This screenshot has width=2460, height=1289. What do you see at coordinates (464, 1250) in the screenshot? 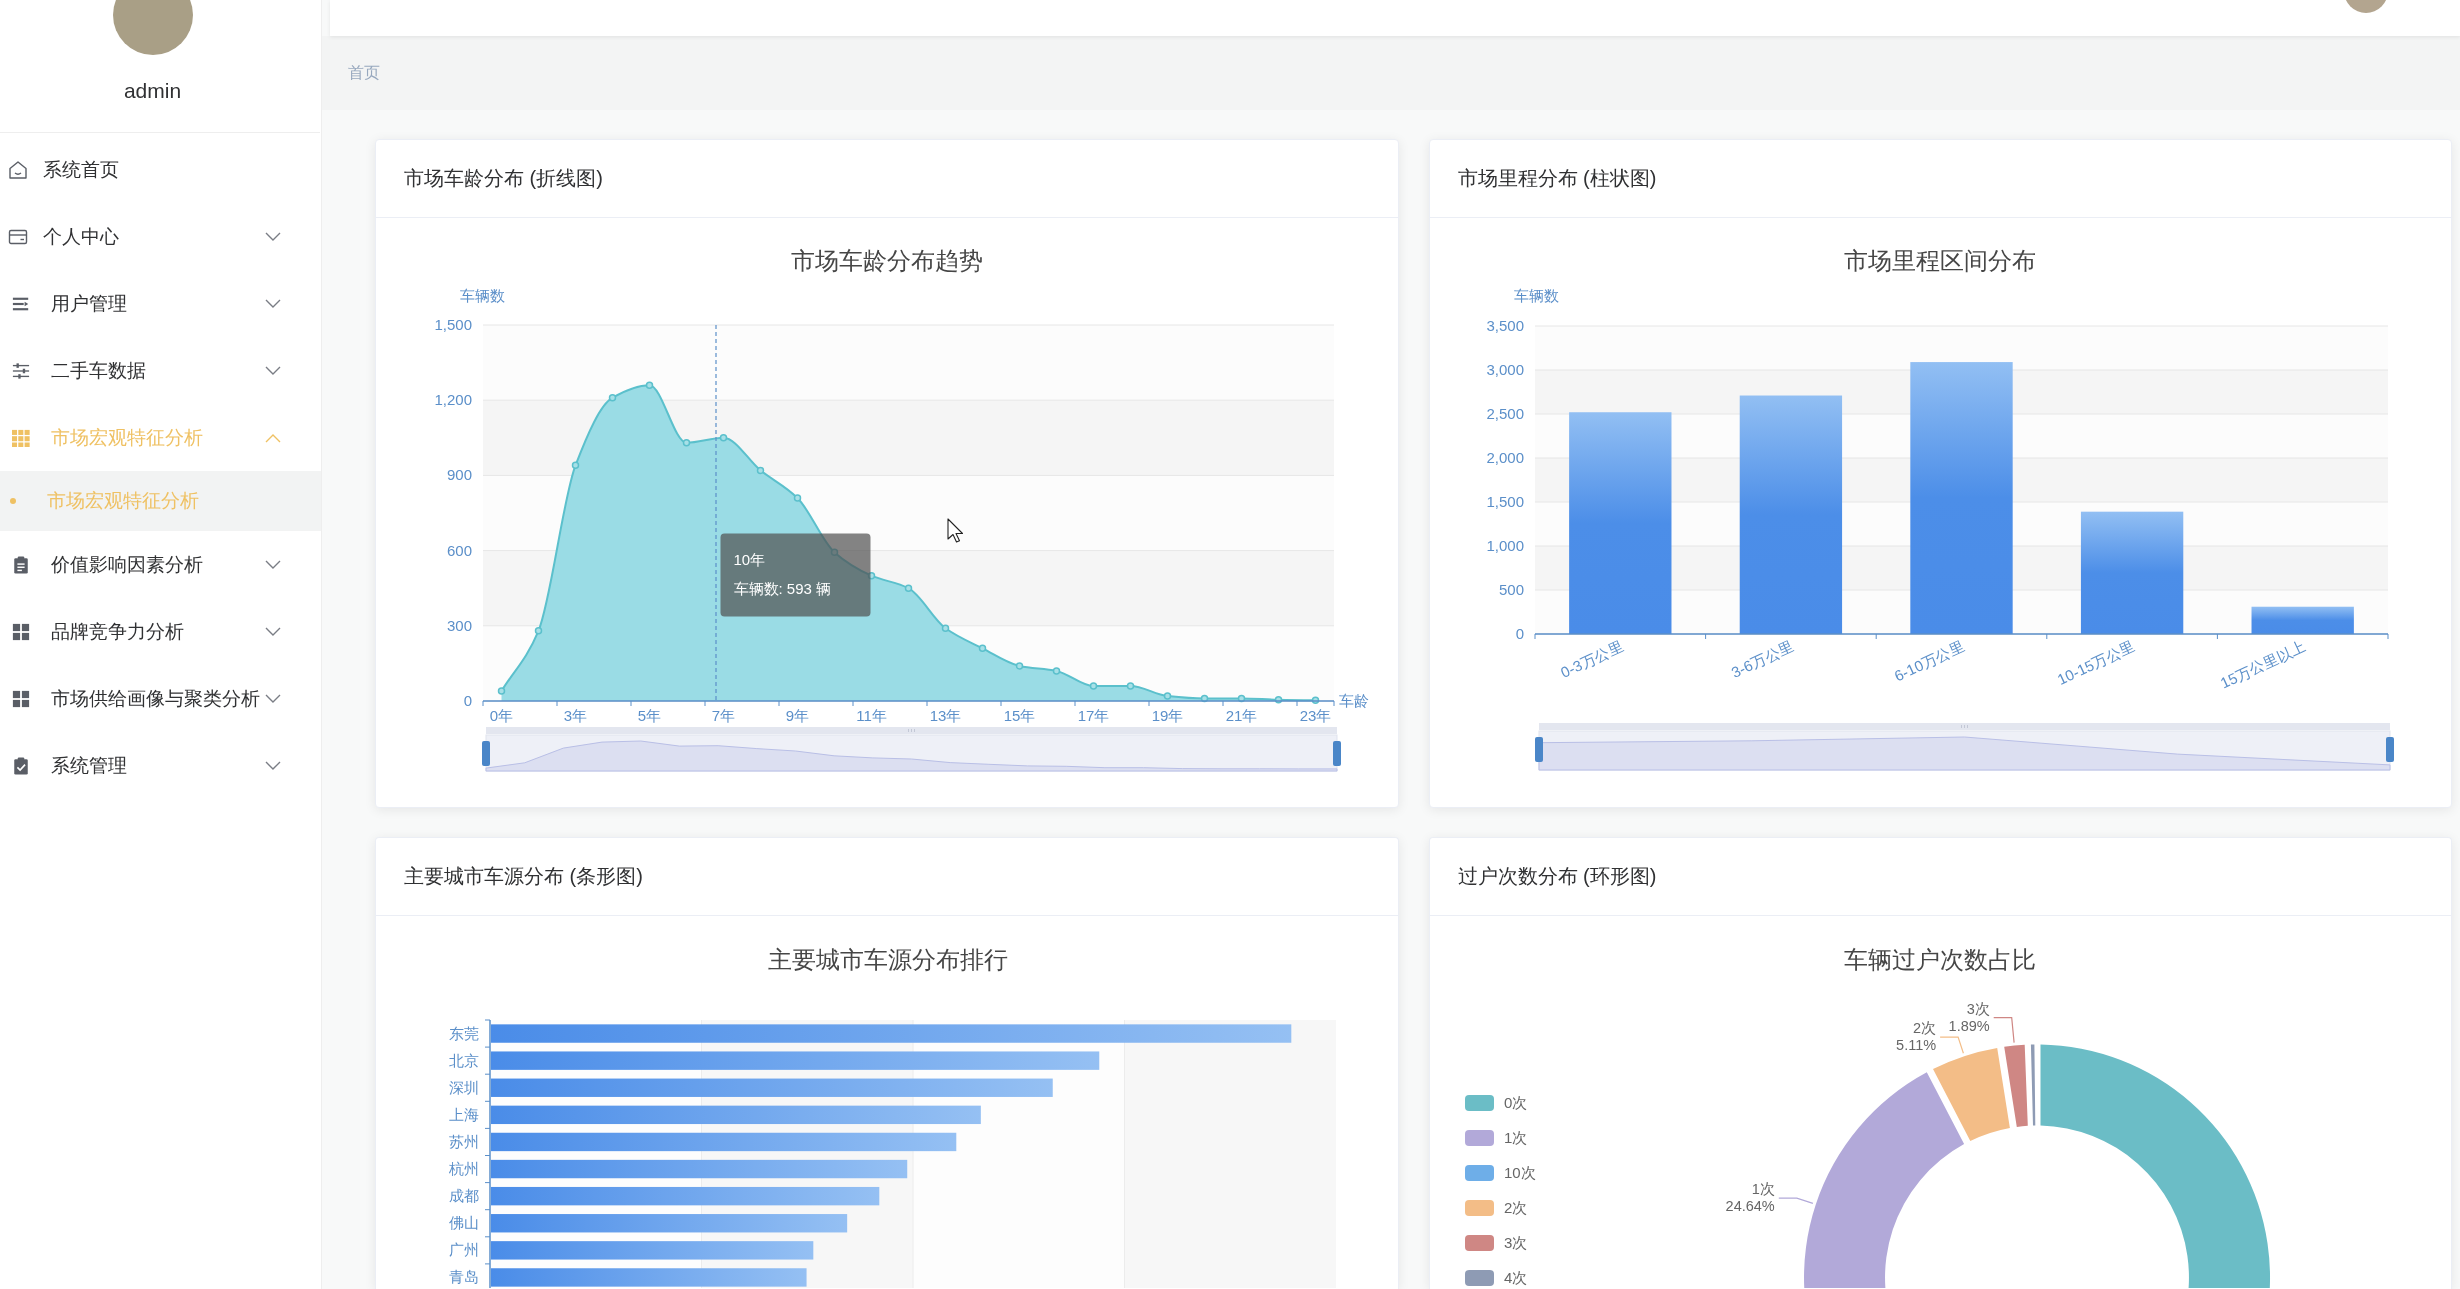
I see `tick-label: 广州` at bounding box center [464, 1250].